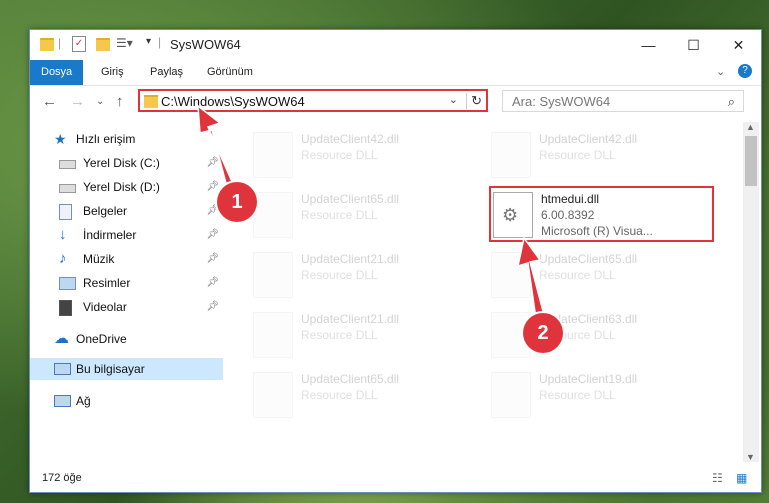 Image resolution: width=769 pixels, height=503 pixels. I want to click on step-badge-2: 2, so click(543, 333).